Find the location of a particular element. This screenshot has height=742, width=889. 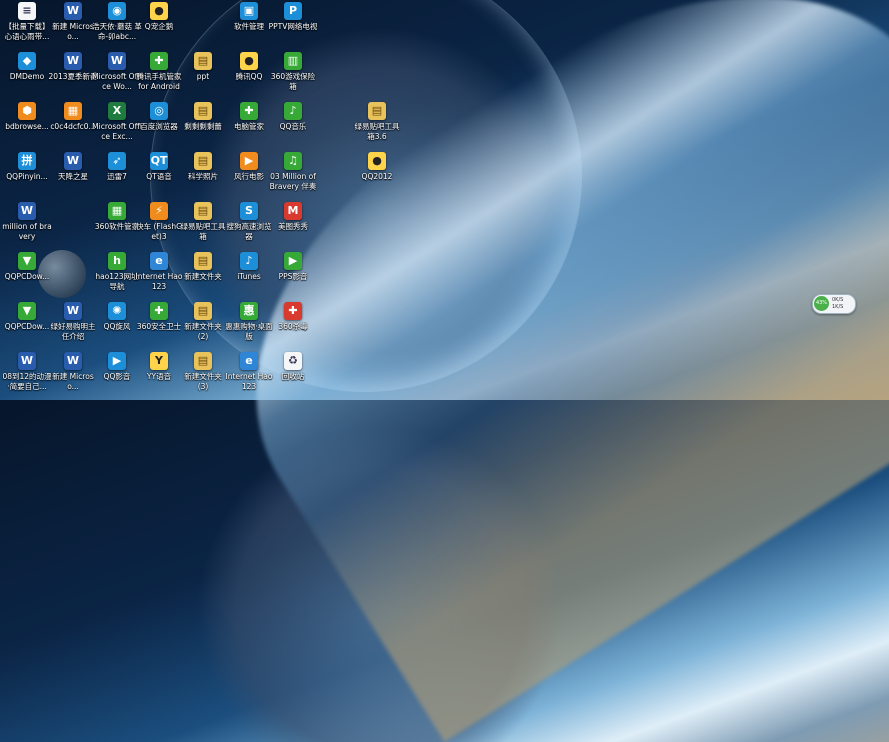

desktop-shortcut: W 2013夏季新番 is located at coordinates (73, 64).